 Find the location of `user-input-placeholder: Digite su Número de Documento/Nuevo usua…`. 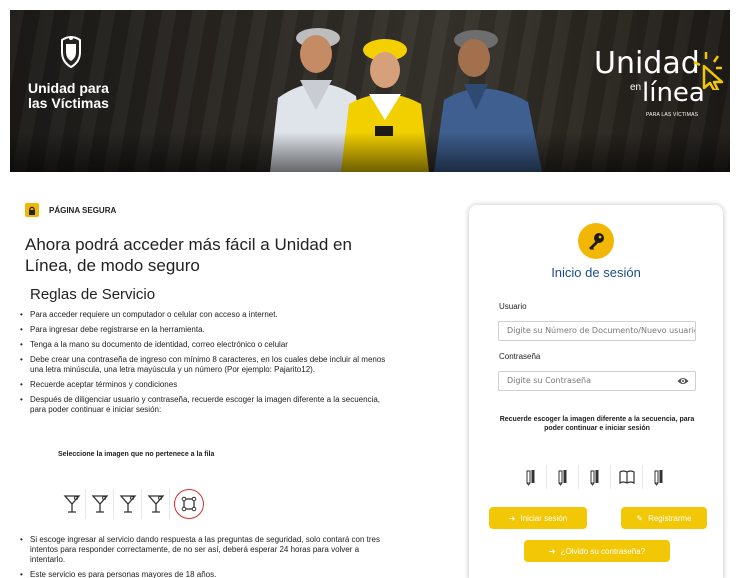

user-input-placeholder: Digite su Número de Documento/Nuevo usua… is located at coordinates (601, 330).